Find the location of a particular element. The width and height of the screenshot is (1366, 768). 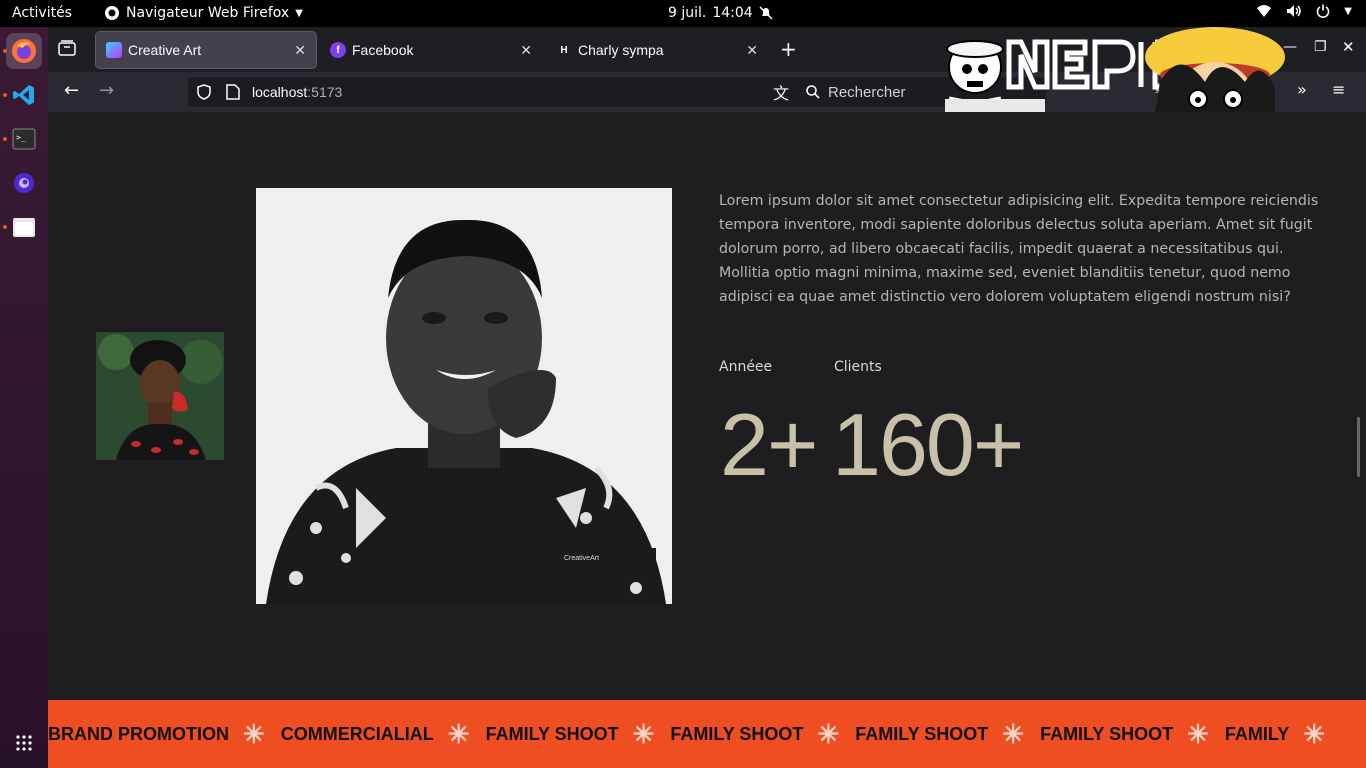

tab-charly-sympa: H Charly sympa ✕ is located at coordinates (657, 50).